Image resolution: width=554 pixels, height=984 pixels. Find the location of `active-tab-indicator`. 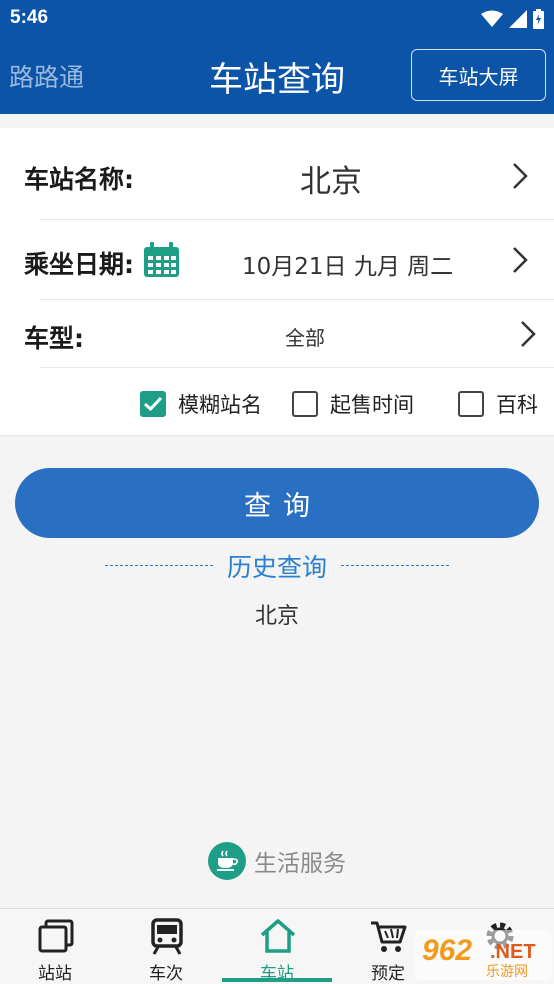

active-tab-indicator is located at coordinates (277, 980).